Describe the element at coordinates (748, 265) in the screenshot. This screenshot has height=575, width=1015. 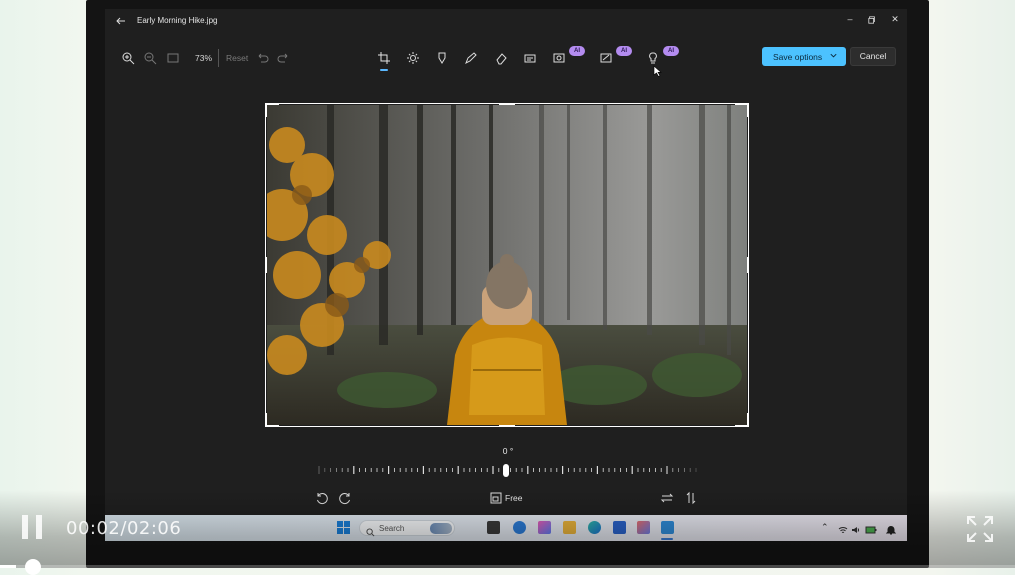
I see `crop-handle-right` at that location.